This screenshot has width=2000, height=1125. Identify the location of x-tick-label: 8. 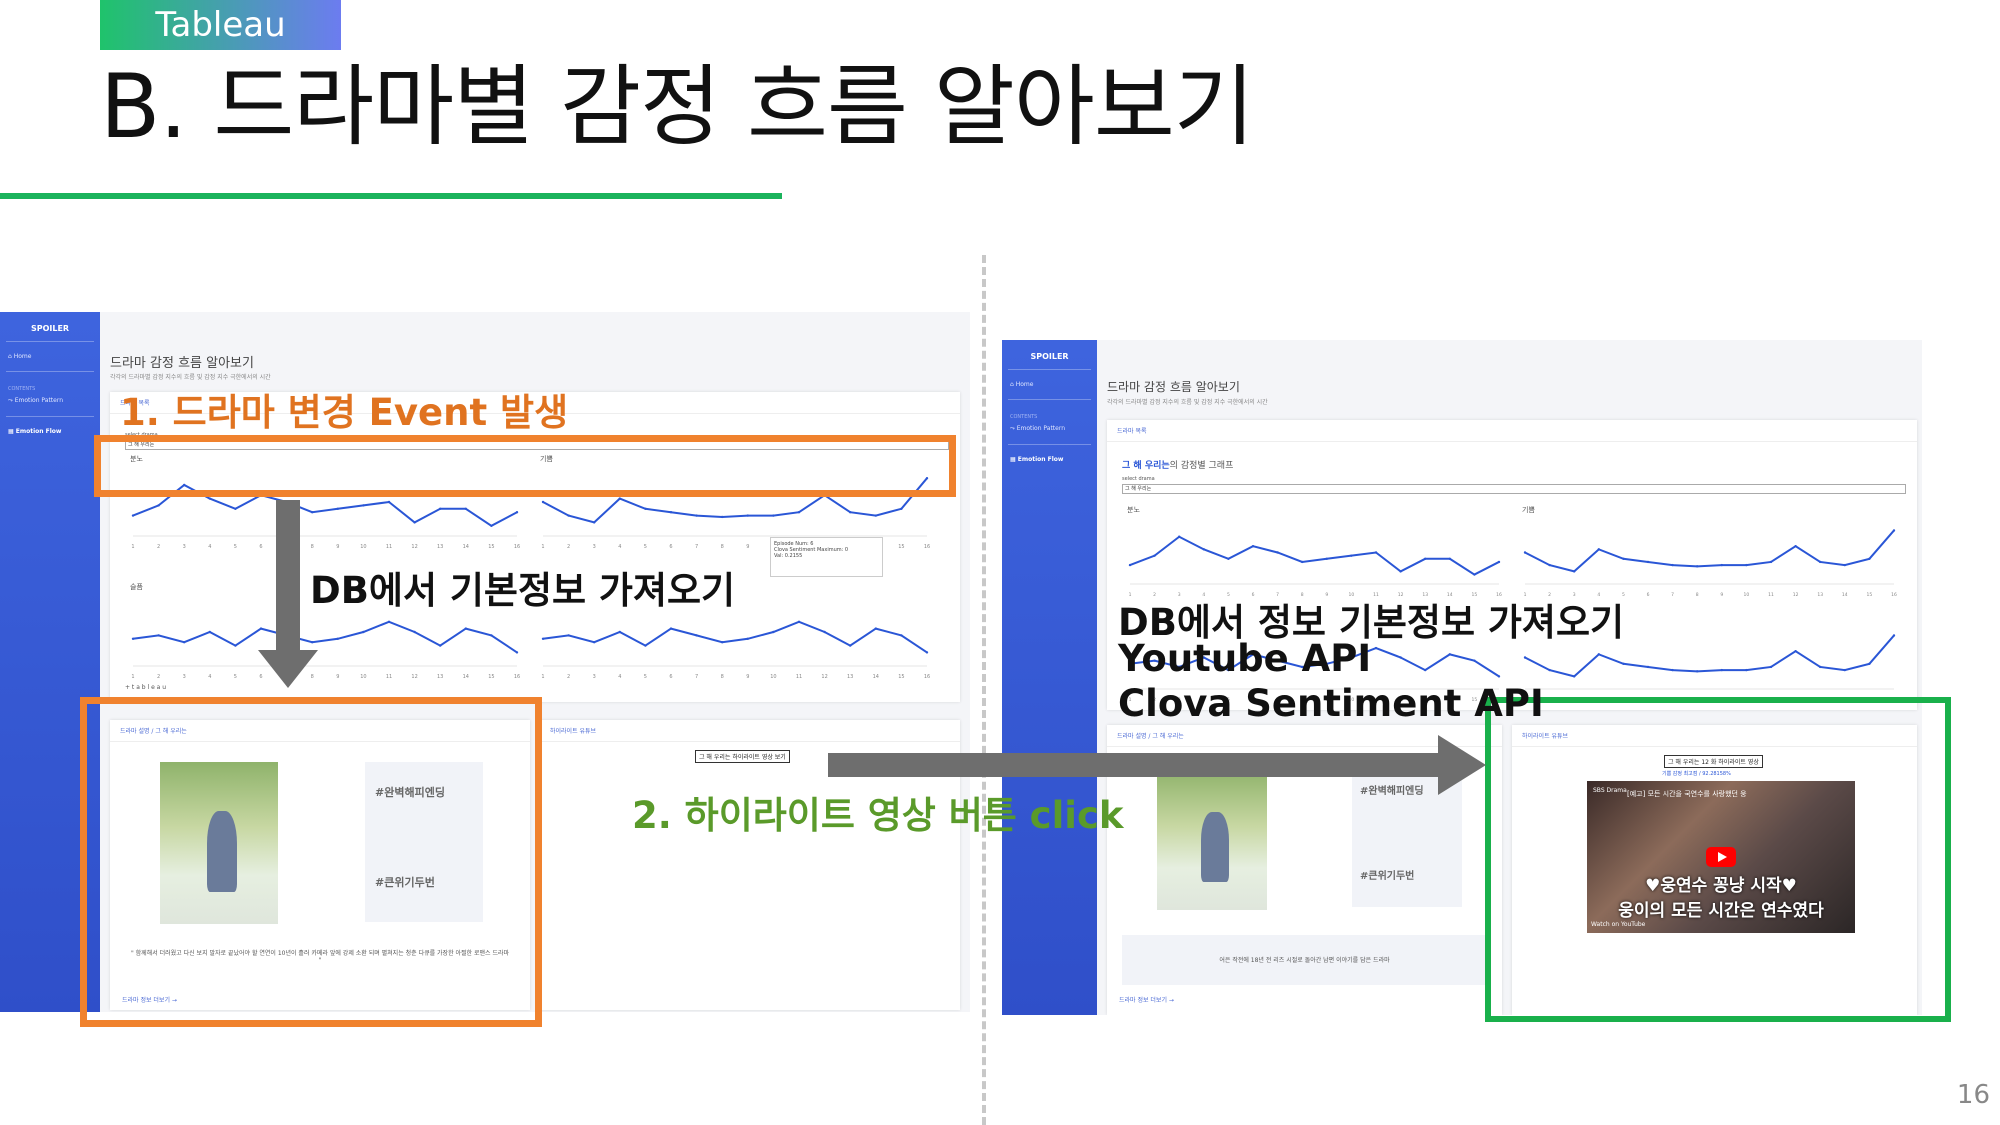
(722, 677).